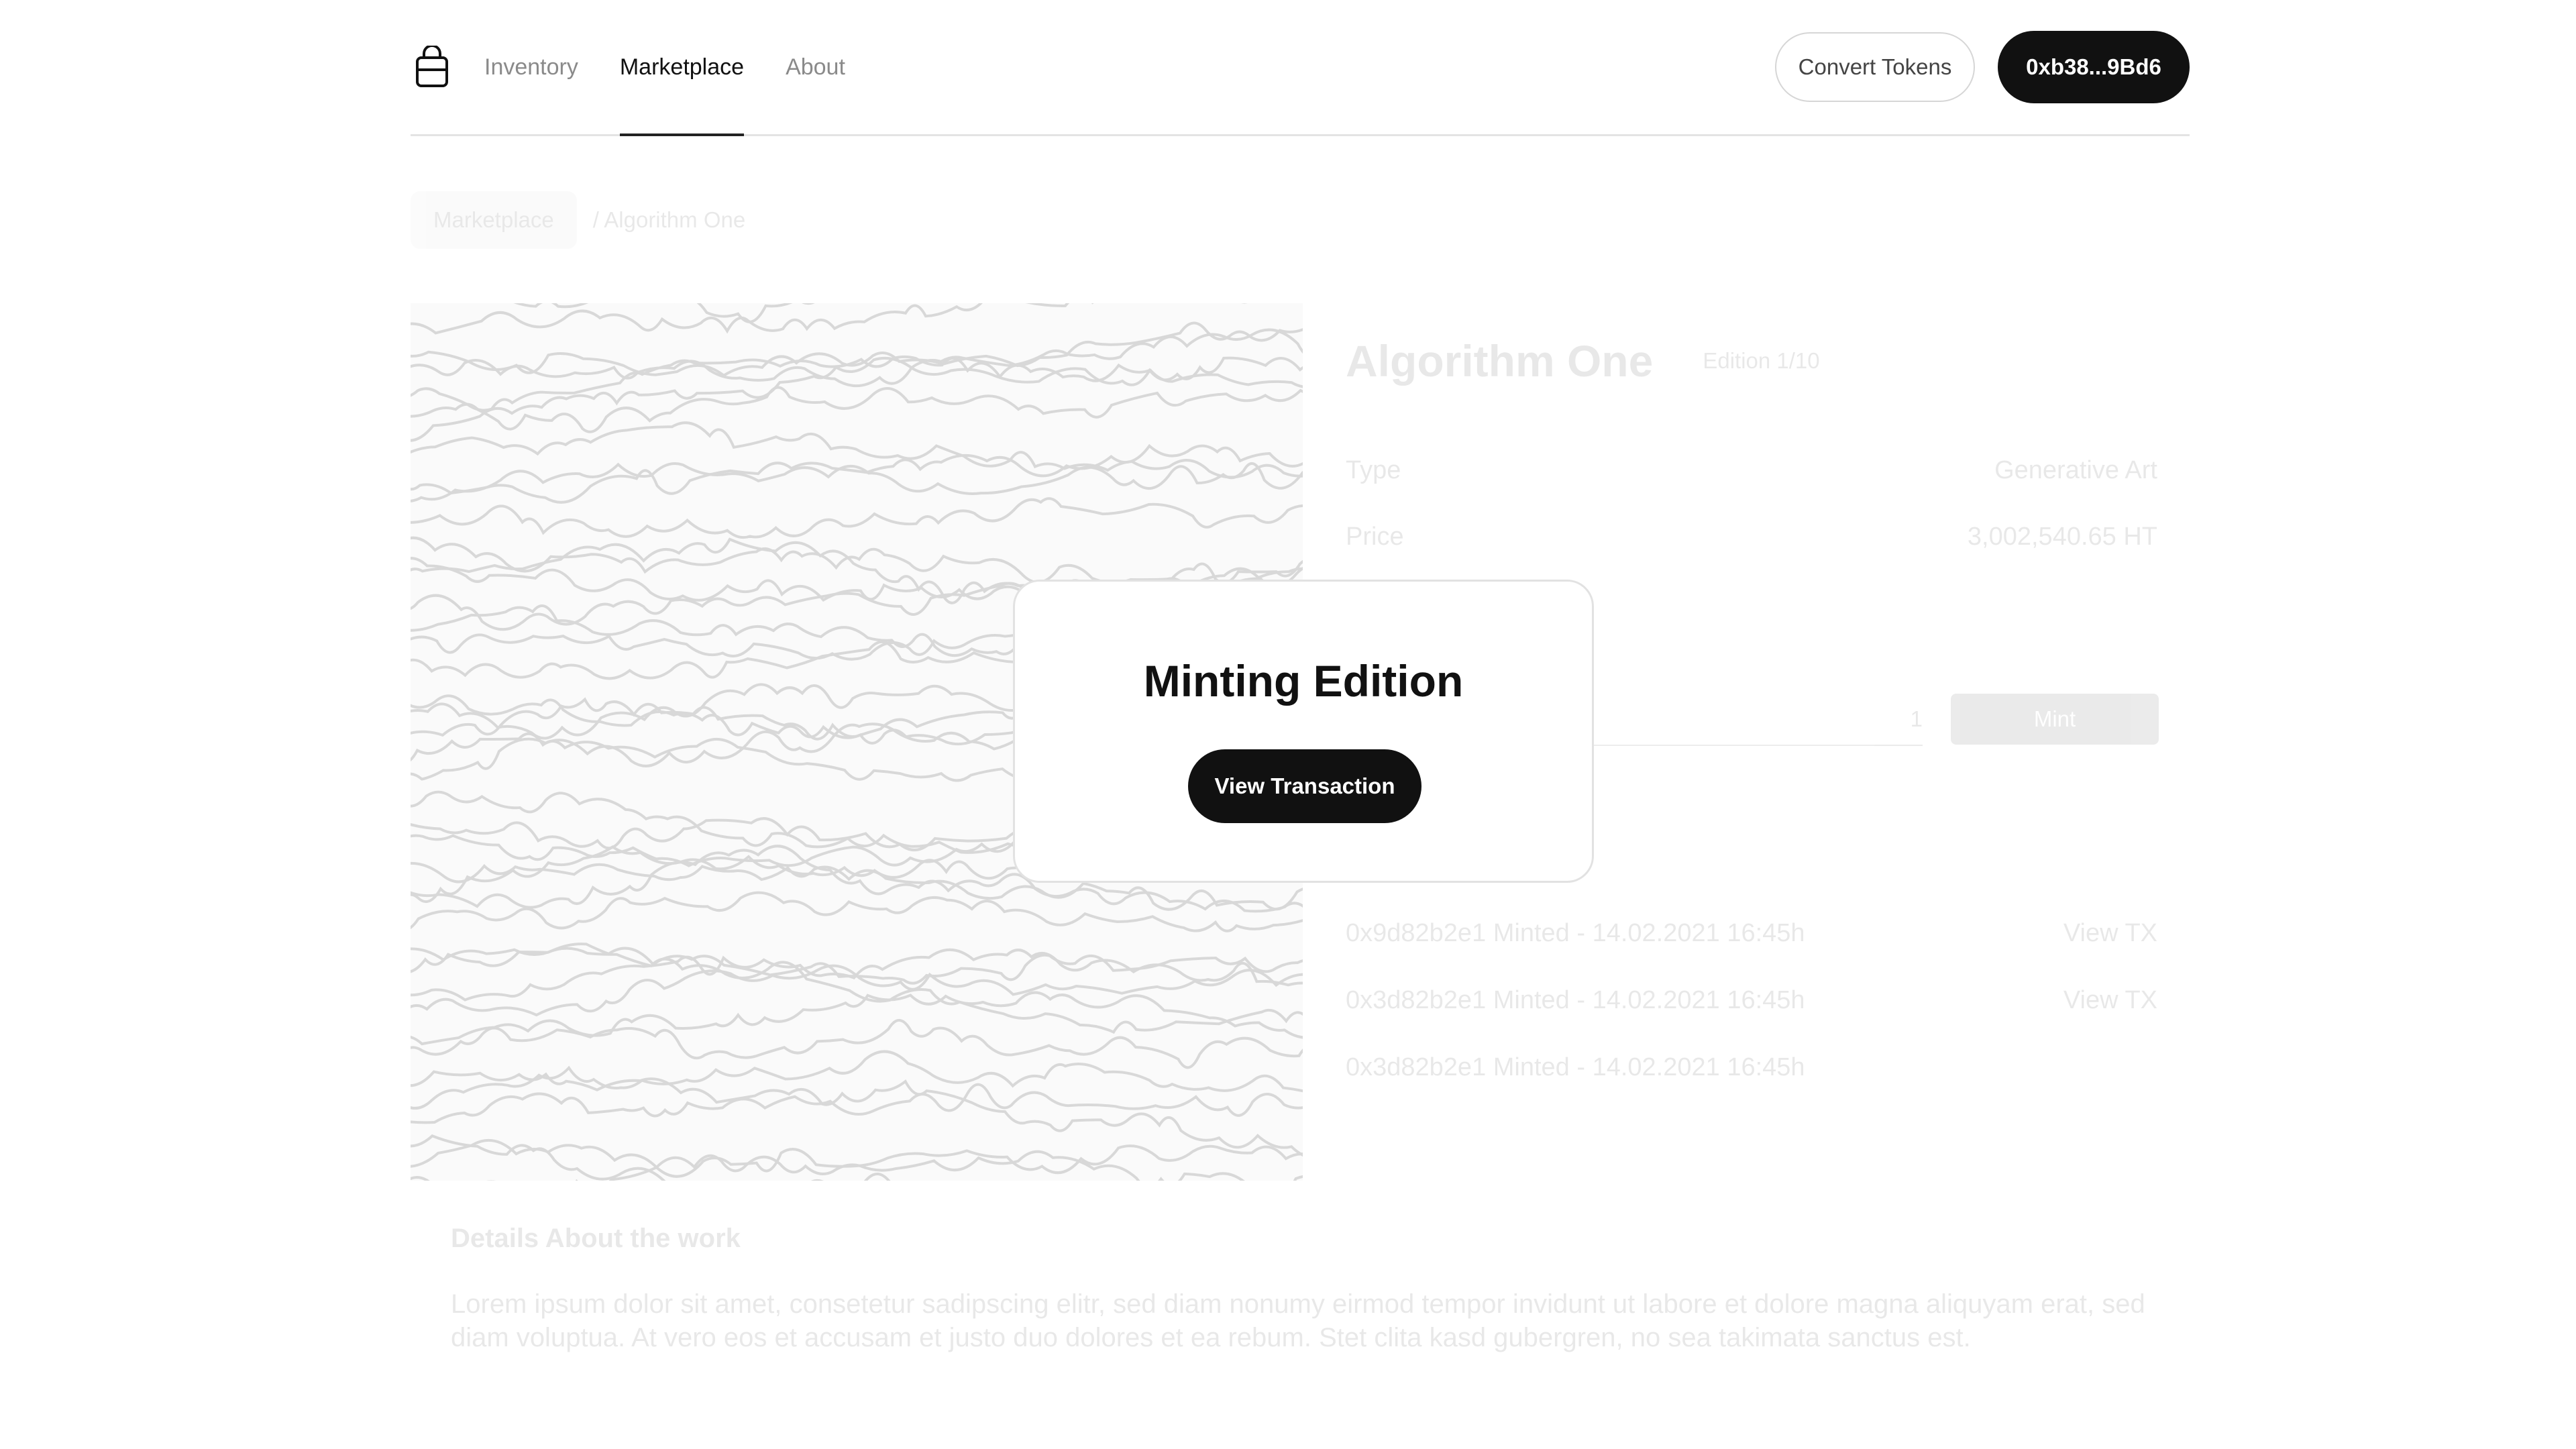 This screenshot has width=2576, height=1449. Describe the element at coordinates (1761, 360) in the screenshot. I see `edition-label: Edition 1/10` at that location.